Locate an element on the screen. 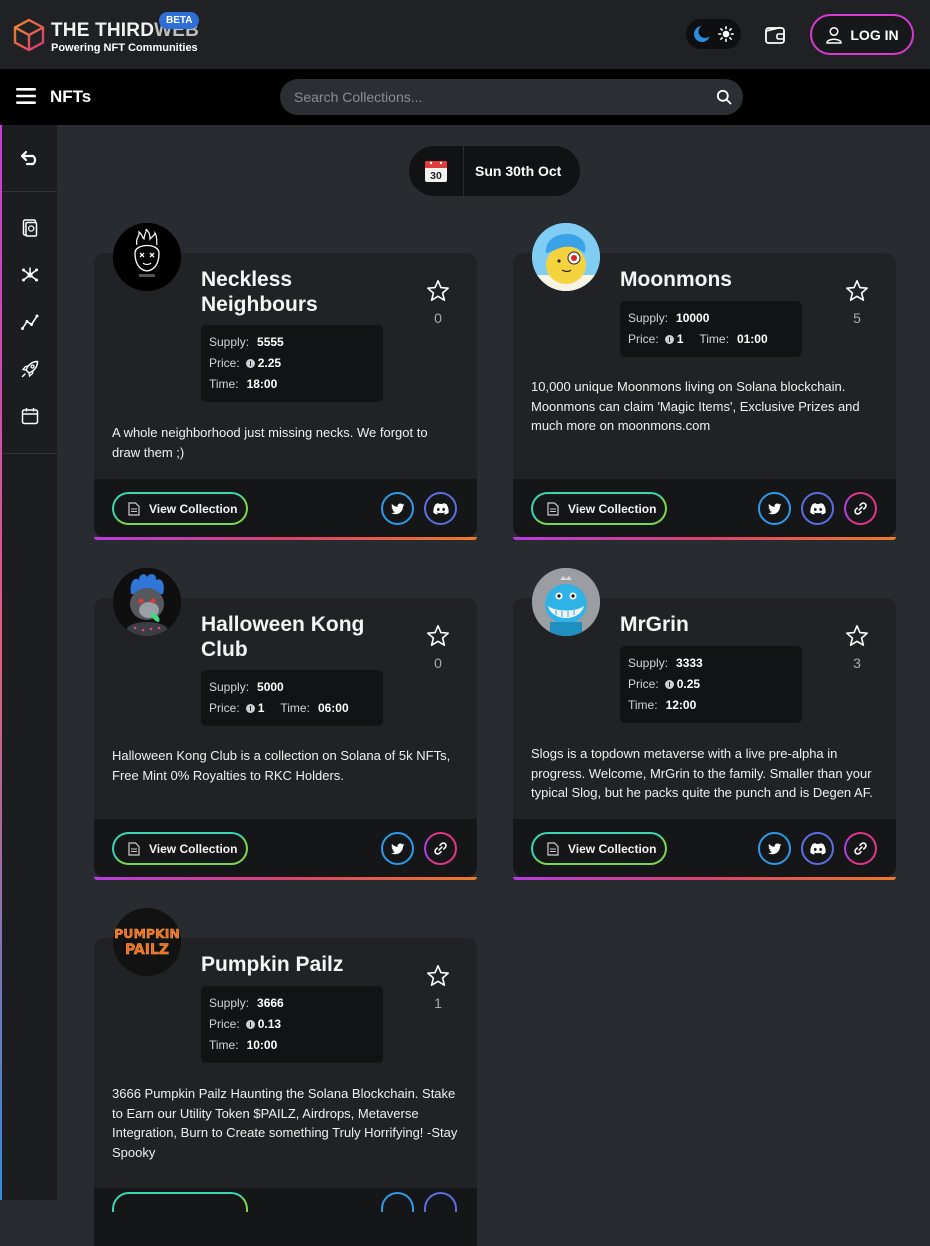 Image resolution: width=930 pixels, height=1246 pixels. rocket-icon is located at coordinates (29, 368).